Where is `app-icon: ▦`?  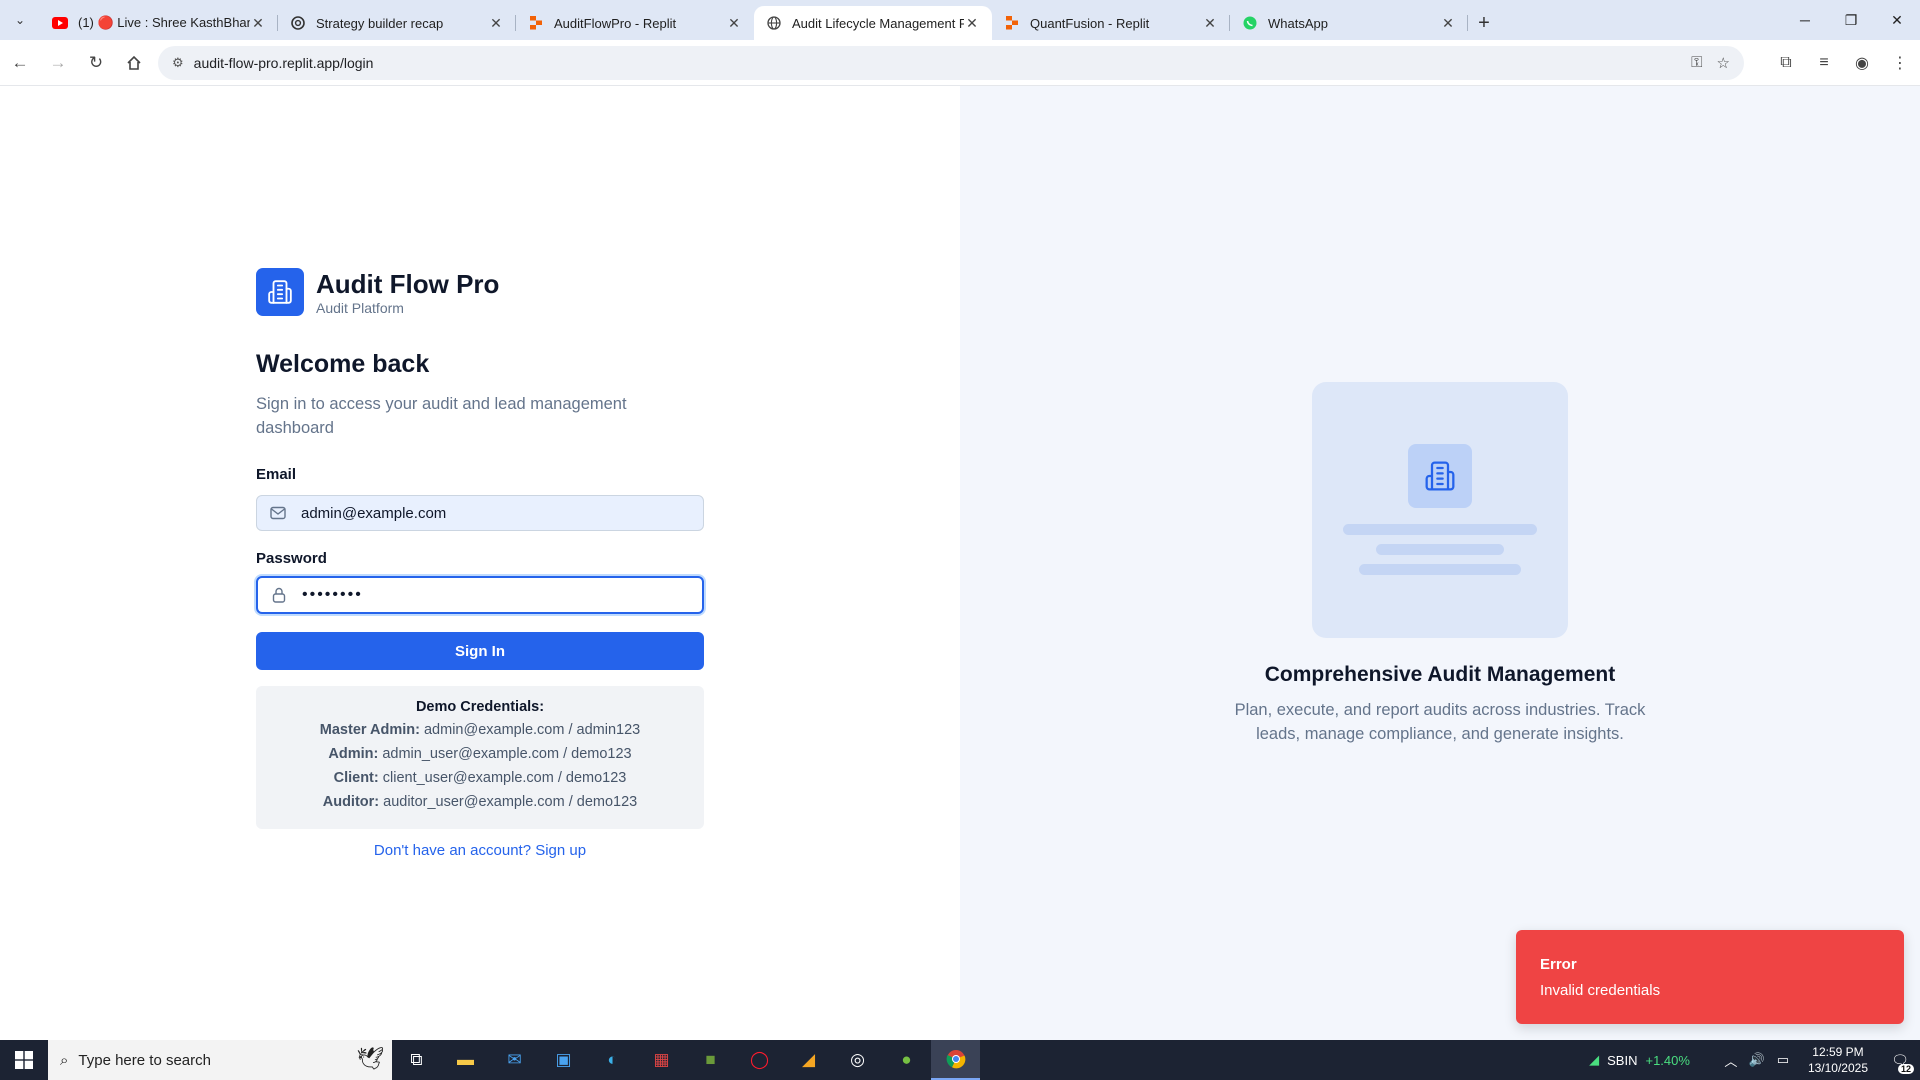
app-icon: ▦ is located at coordinates (661, 1060).